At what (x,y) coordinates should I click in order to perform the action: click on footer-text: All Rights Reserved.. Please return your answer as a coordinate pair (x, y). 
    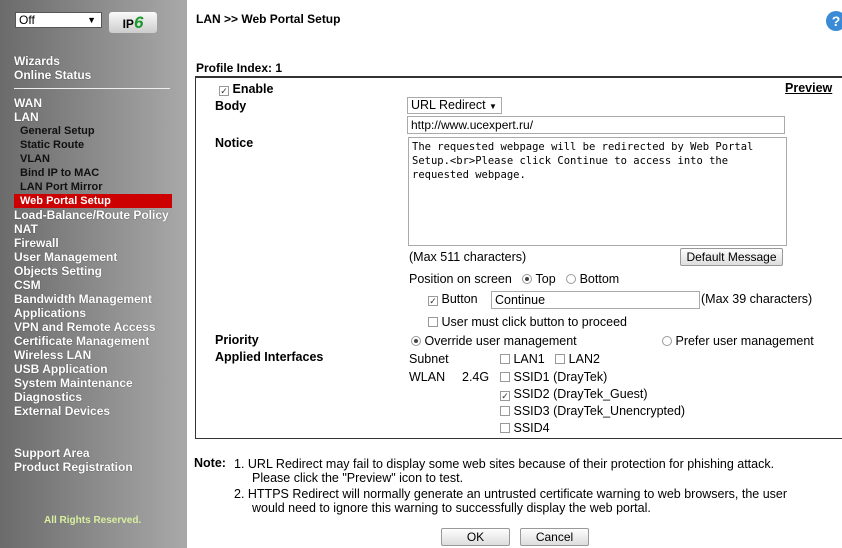
    Looking at the image, I should click on (93, 520).